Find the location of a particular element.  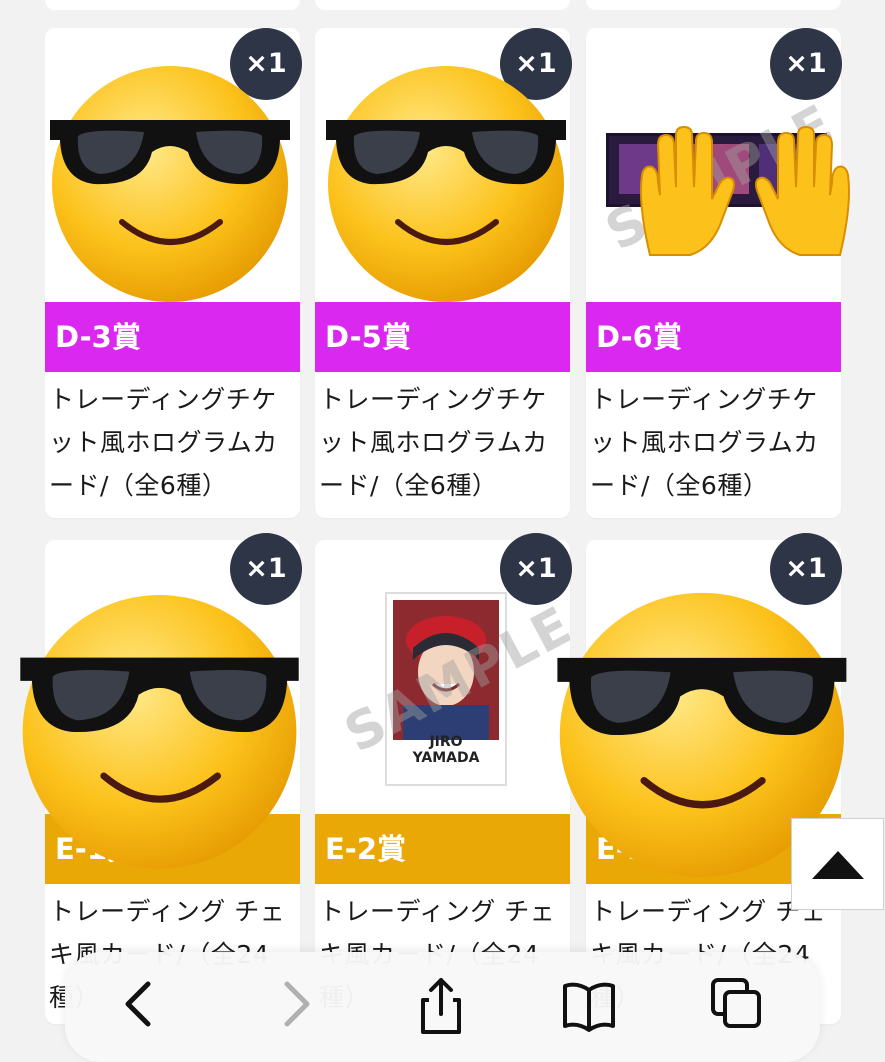

bookmarks-book-icon is located at coordinates (589, 1004).